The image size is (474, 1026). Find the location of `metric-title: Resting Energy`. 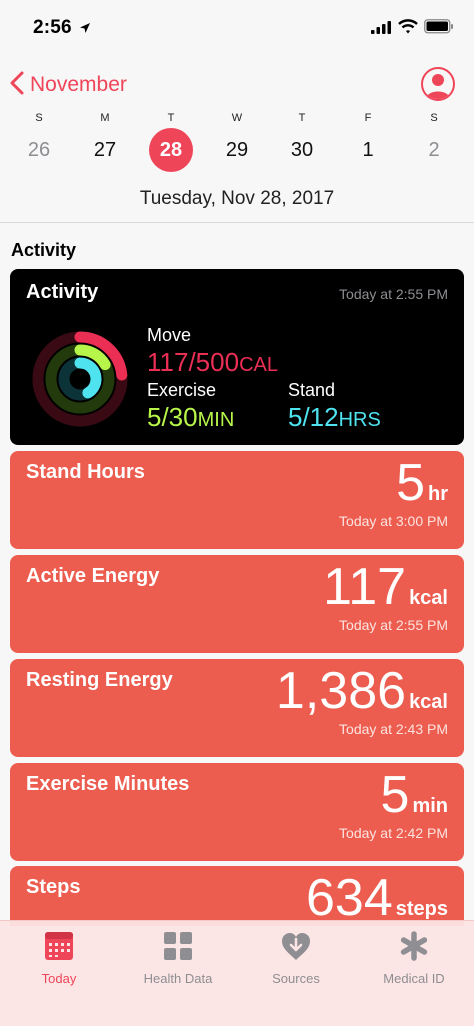

metric-title: Resting Energy is located at coordinates (99, 680).